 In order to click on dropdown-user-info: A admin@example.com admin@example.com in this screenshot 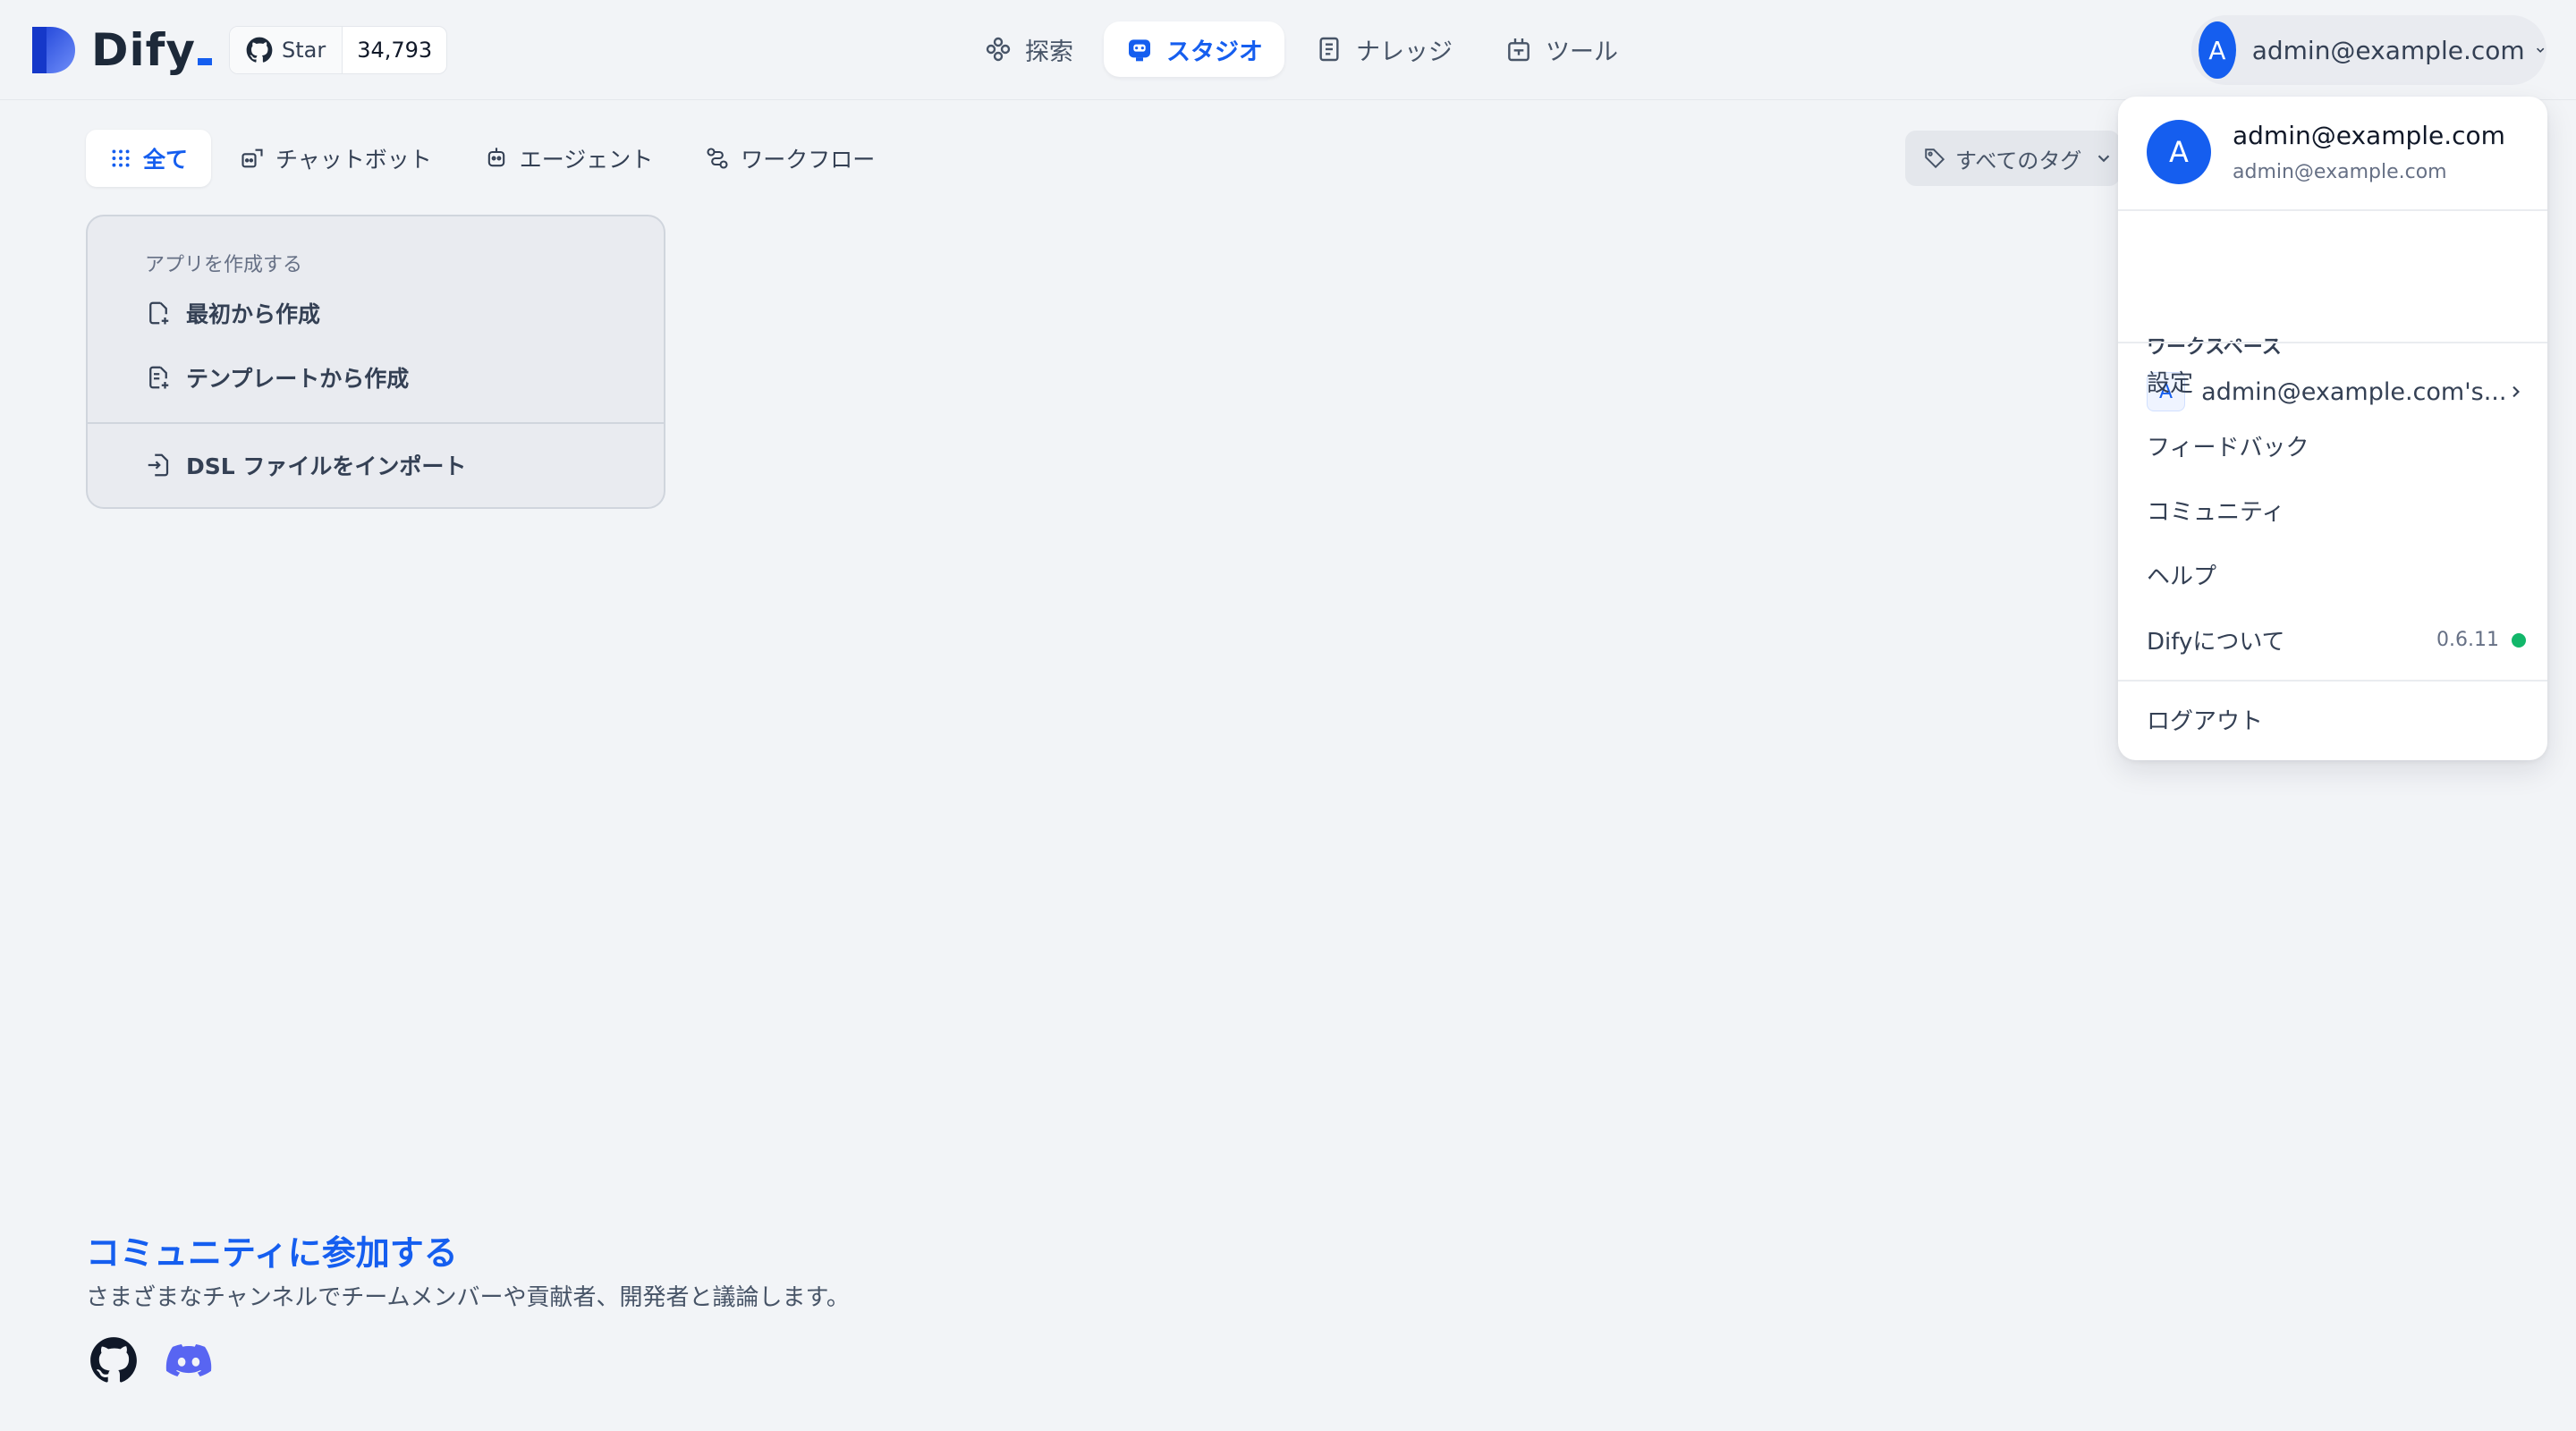, I will do `click(2326, 152)`.